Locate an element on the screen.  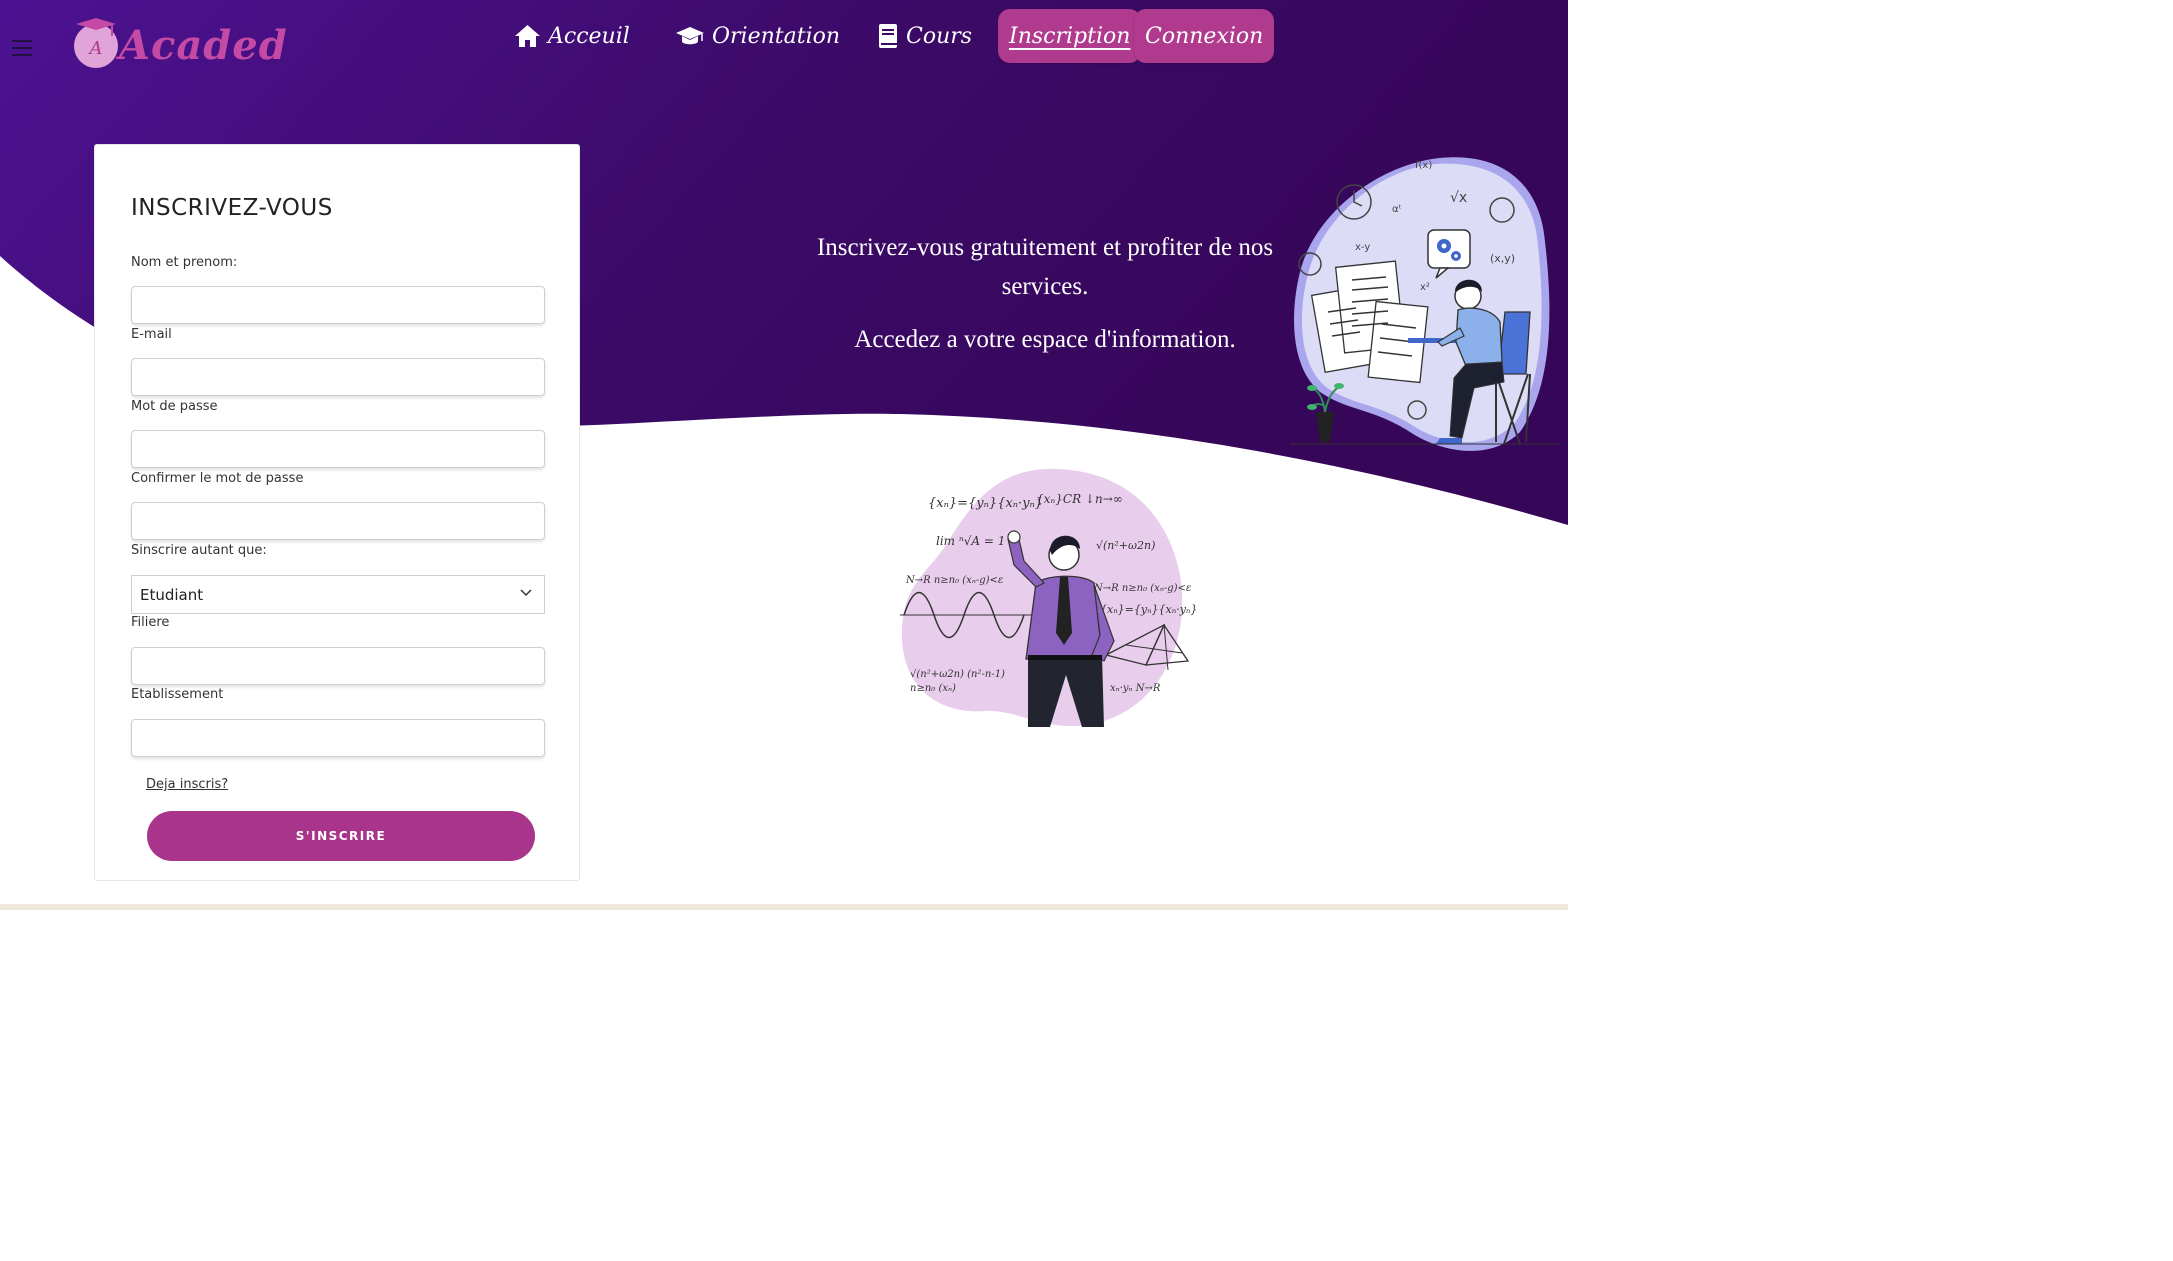
confirm-password-label: Confirmer le mot de passe is located at coordinates (217, 478).